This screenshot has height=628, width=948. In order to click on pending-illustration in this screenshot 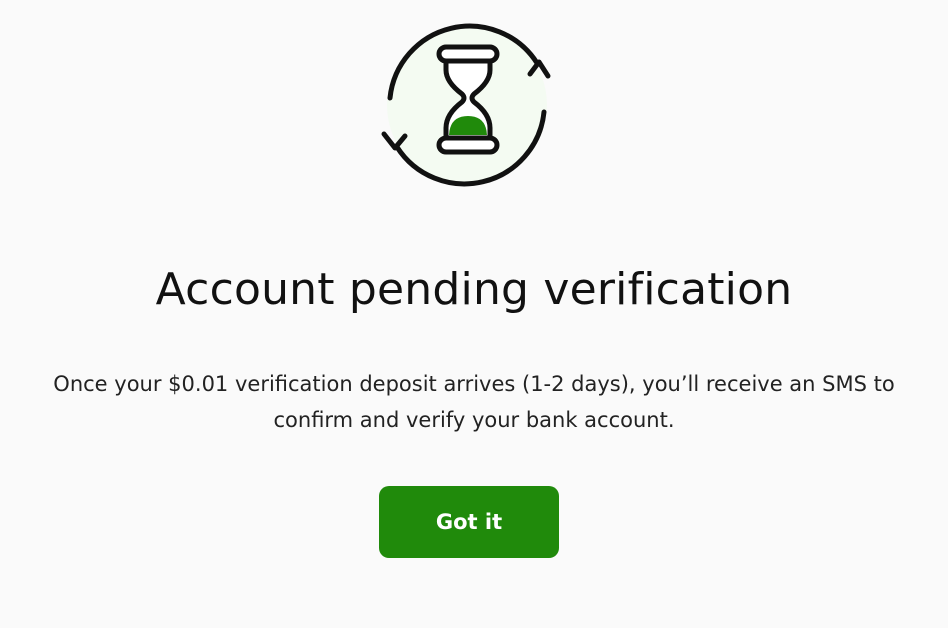, I will do `click(470, 105)`.